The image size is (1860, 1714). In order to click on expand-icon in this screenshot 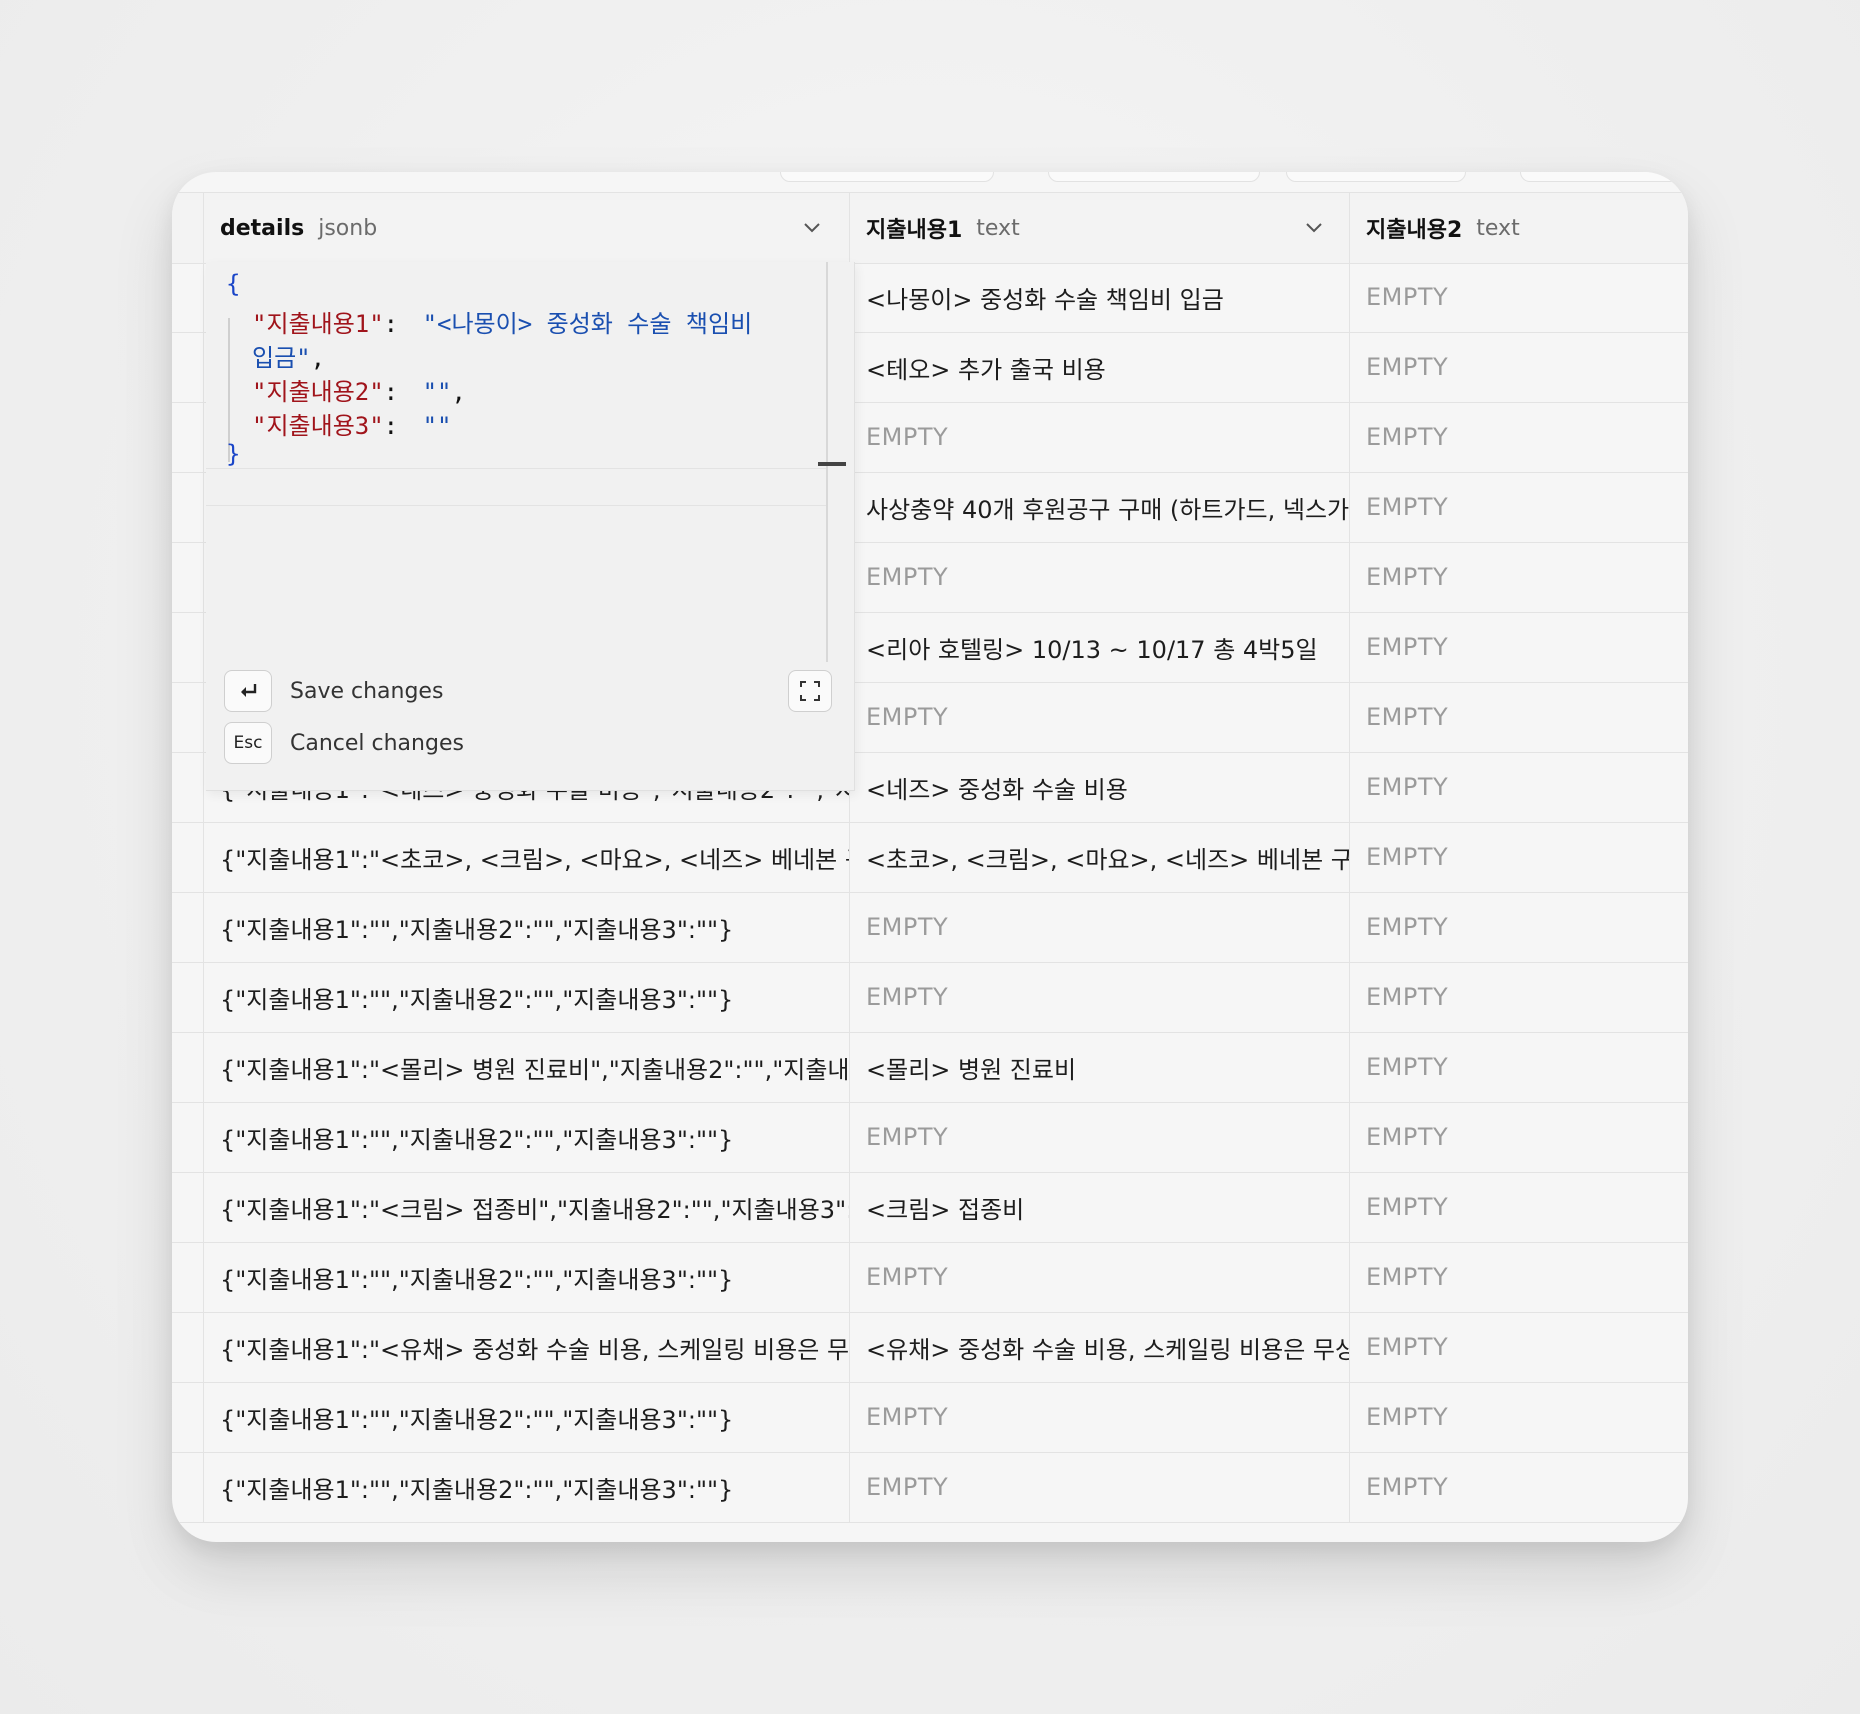, I will do `click(810, 691)`.